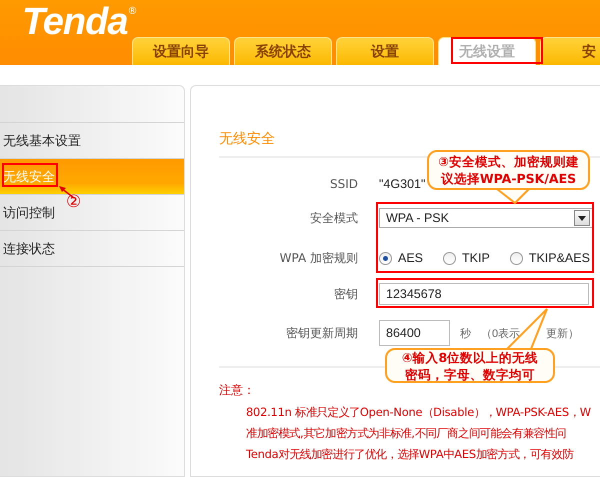 This screenshot has width=600, height=477. Describe the element at coordinates (414, 333) in the screenshot. I see `input-field: 86400` at that location.